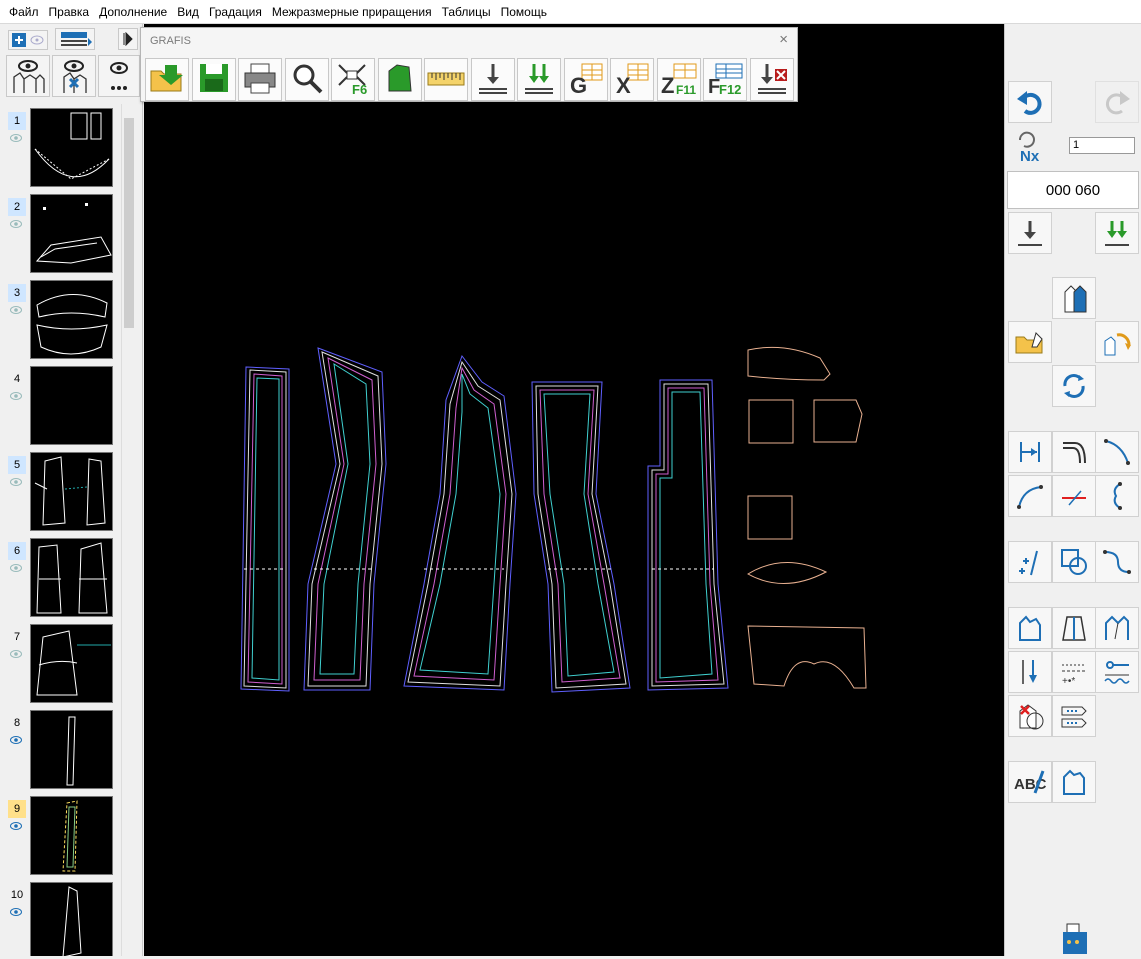 The height and width of the screenshot is (959, 1141). What do you see at coordinates (1074, 628) in the screenshot?
I see `skirt-piece-button` at bounding box center [1074, 628].